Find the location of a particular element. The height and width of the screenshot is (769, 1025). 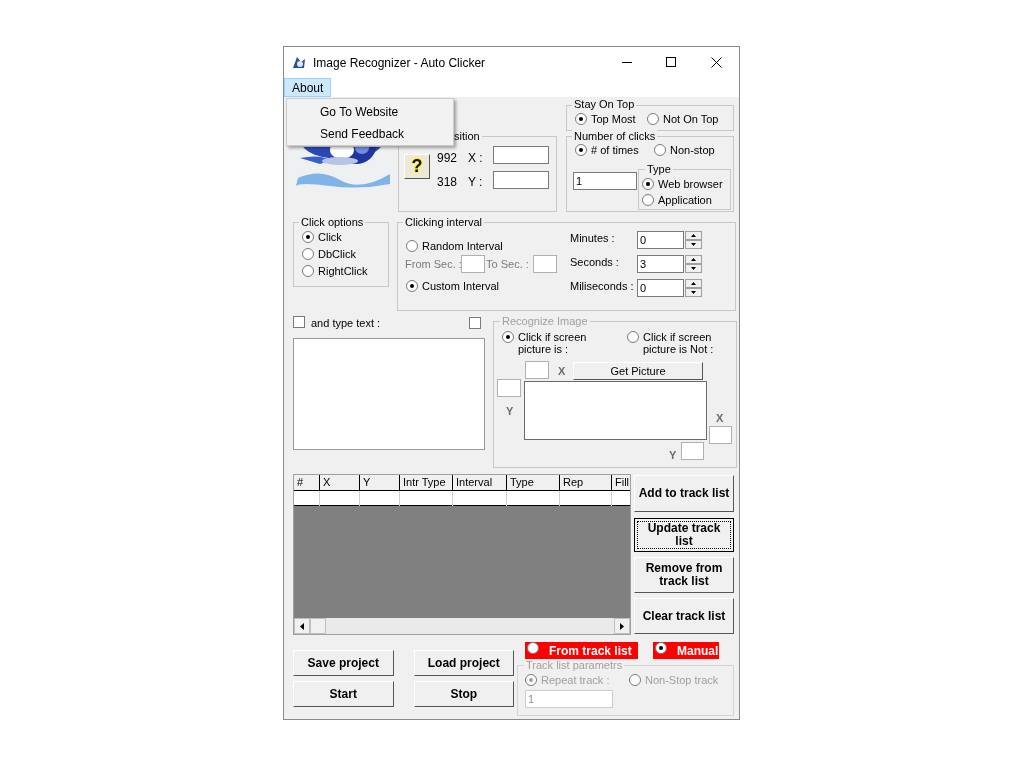

help-button: ? is located at coordinates (417, 166).